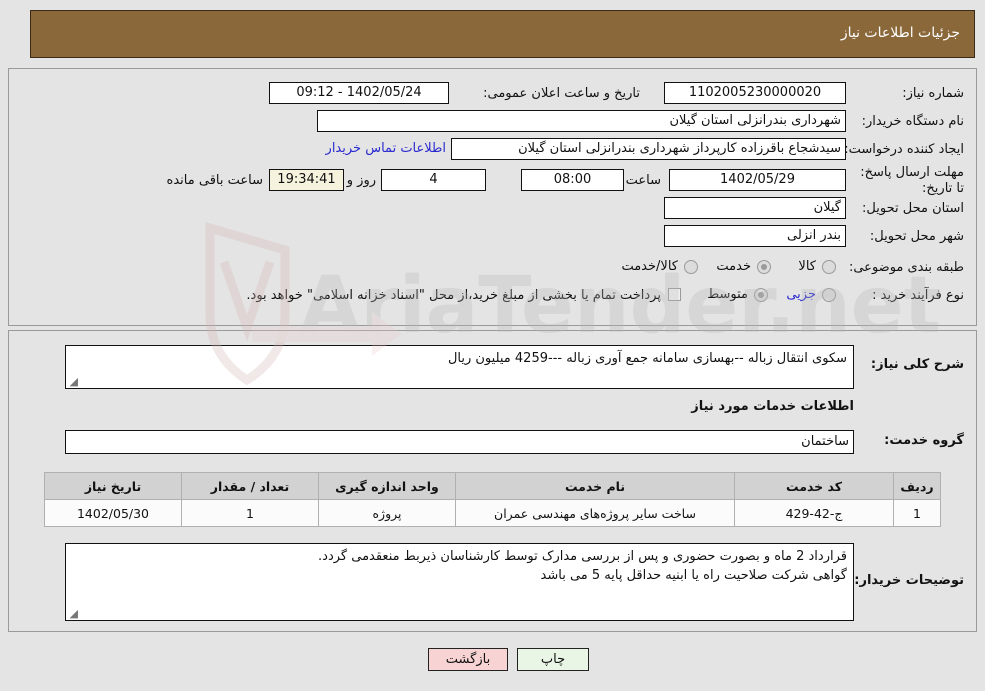 The image size is (985, 691). What do you see at coordinates (755, 208) in the screenshot?
I see `province-value: گیلان` at bounding box center [755, 208].